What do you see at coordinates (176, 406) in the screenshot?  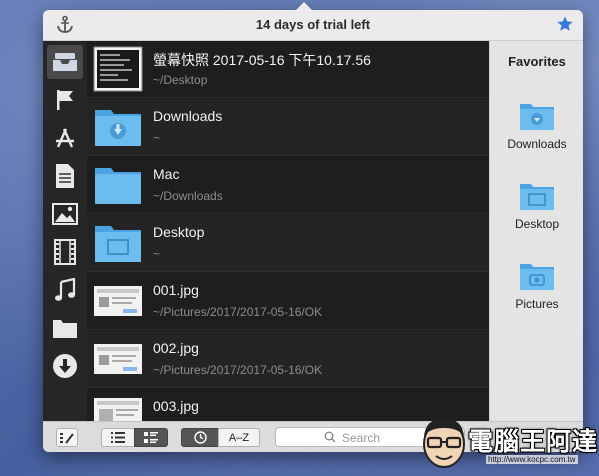 I see `file-name: 003.jpg` at bounding box center [176, 406].